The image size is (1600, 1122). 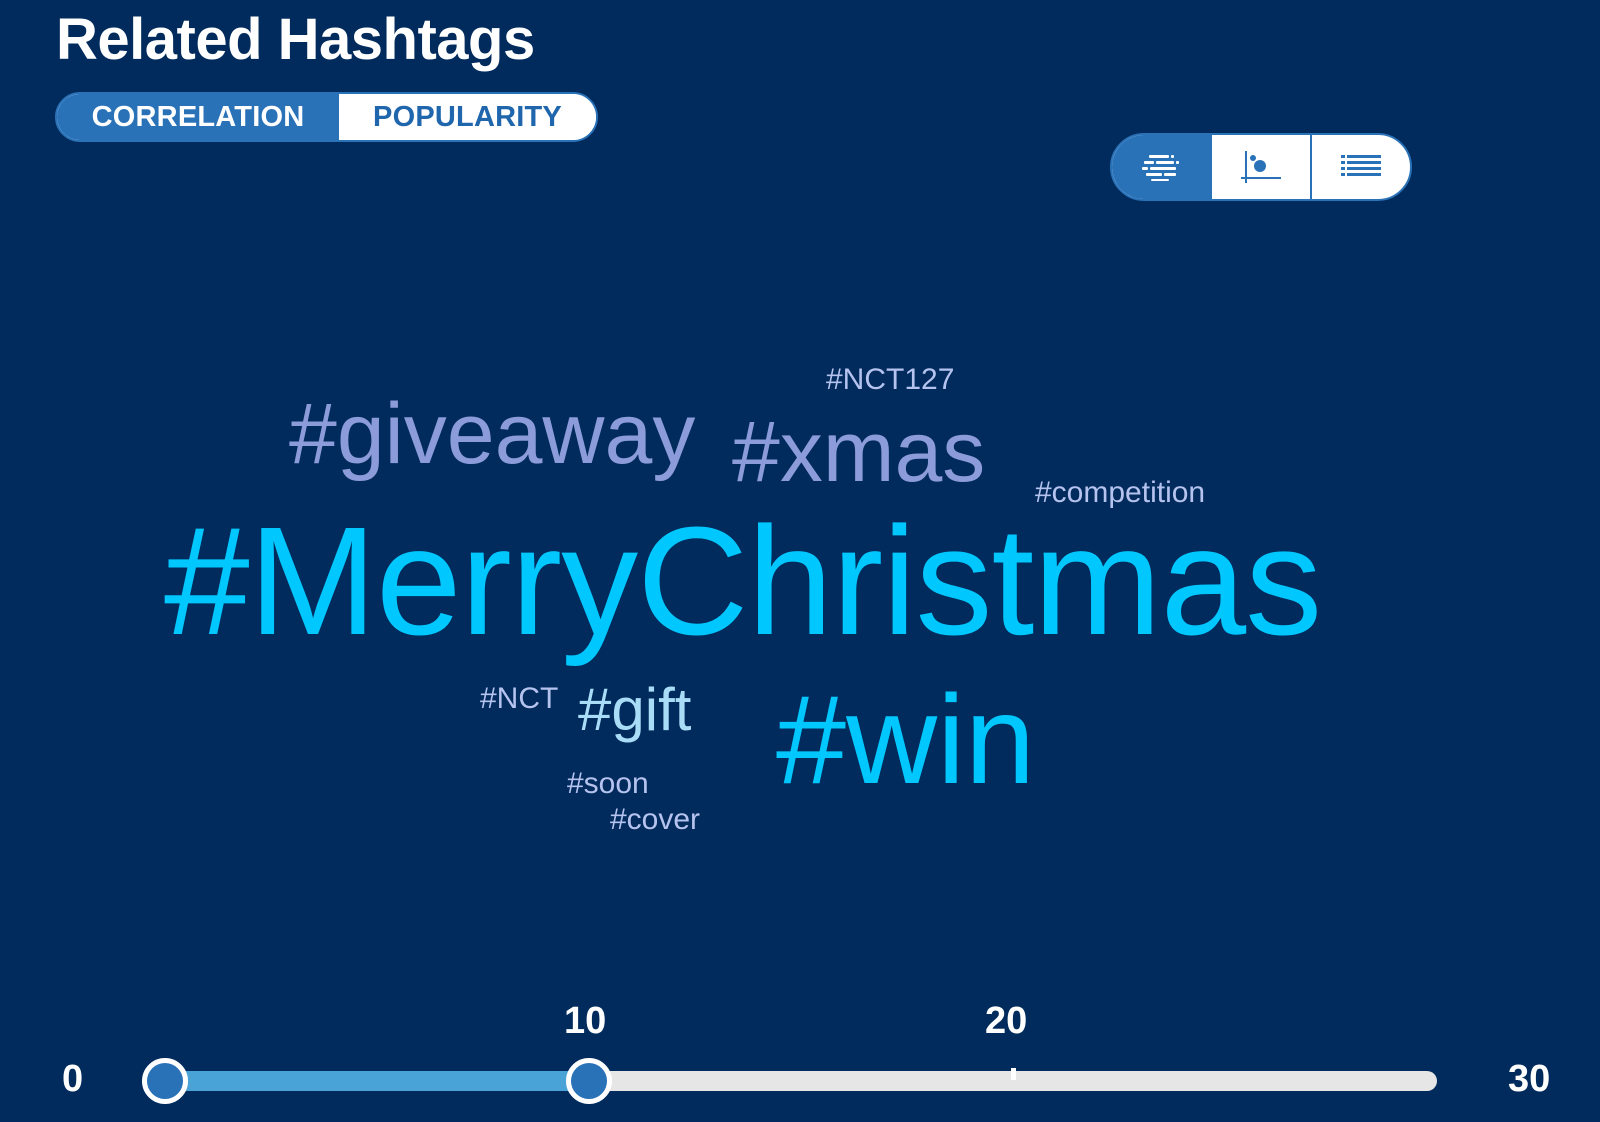 What do you see at coordinates (890, 380) in the screenshot?
I see `hashtag-word: #NCT127` at bounding box center [890, 380].